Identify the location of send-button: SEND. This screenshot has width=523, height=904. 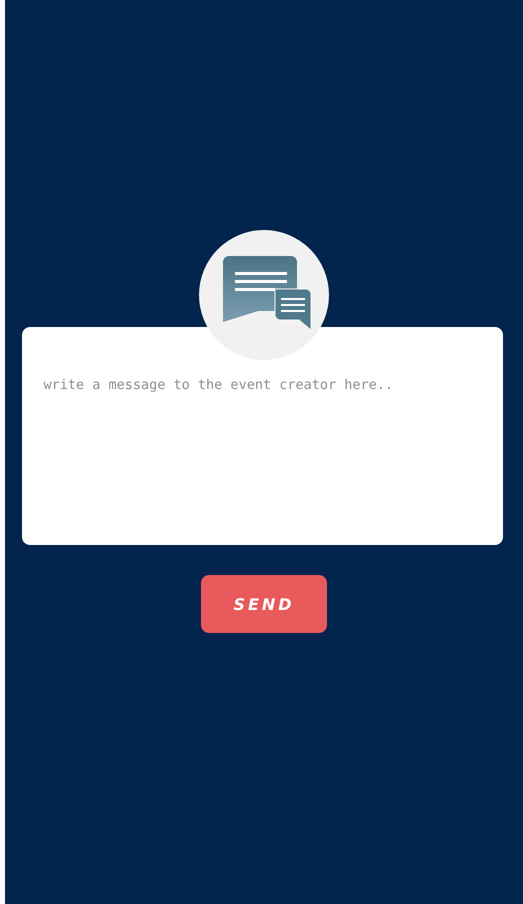
(264, 604).